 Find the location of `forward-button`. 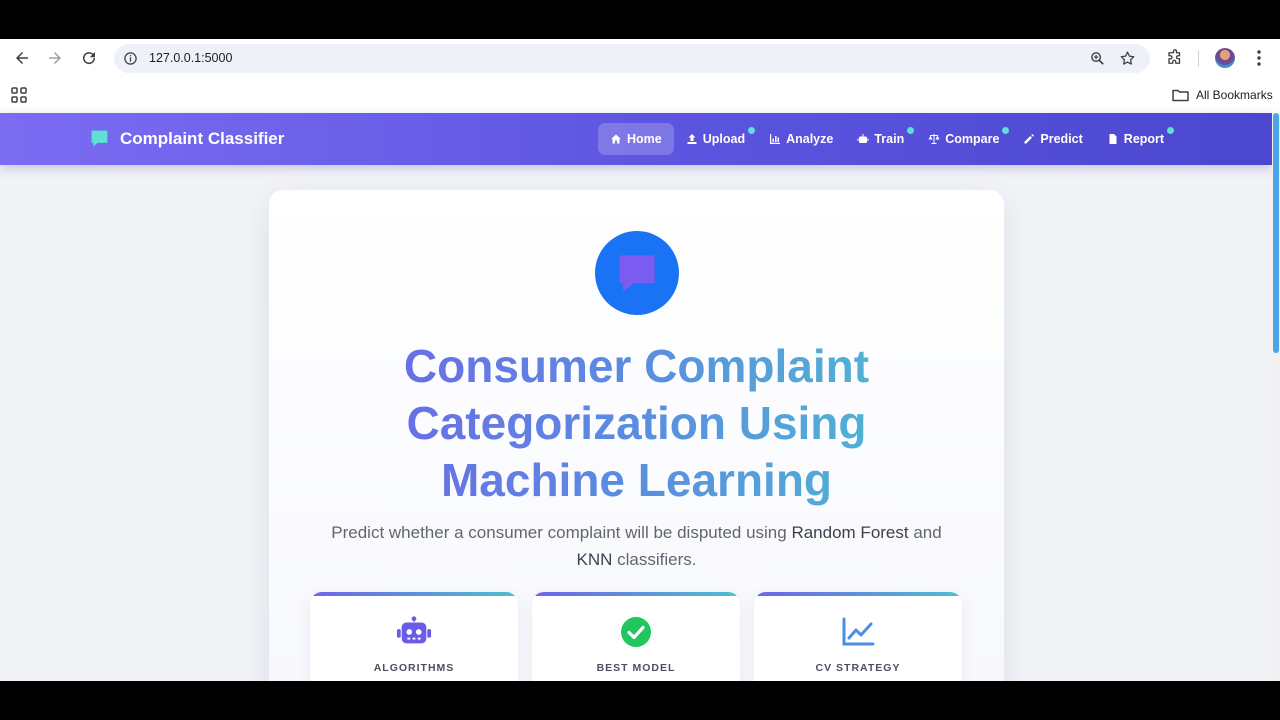

forward-button is located at coordinates (55, 58).